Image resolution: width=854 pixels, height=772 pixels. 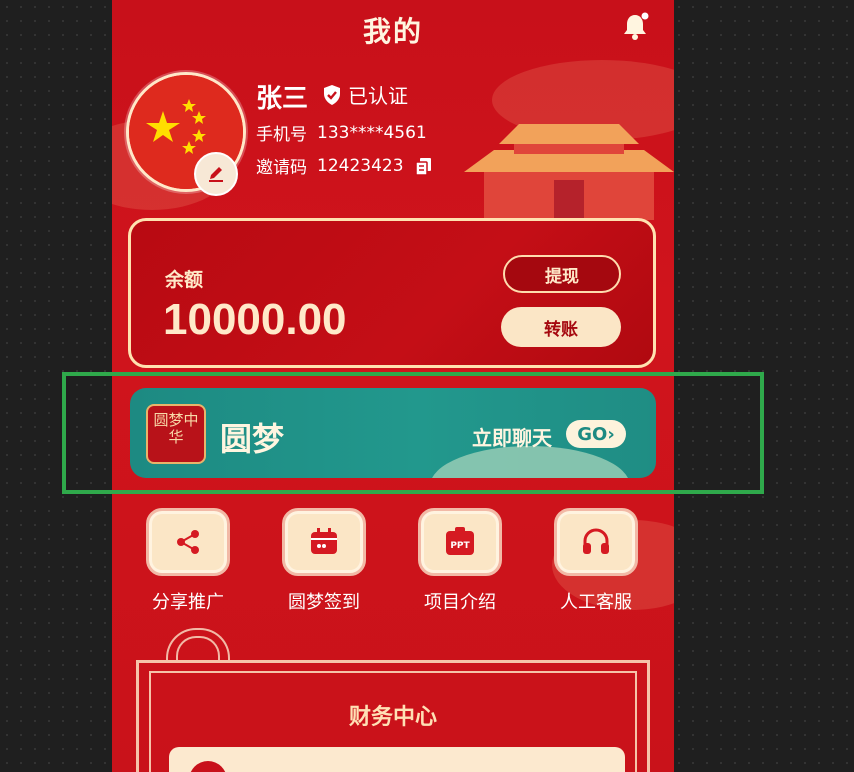 What do you see at coordinates (188, 602) in the screenshot?
I see `menu-label: 分享推广` at bounding box center [188, 602].